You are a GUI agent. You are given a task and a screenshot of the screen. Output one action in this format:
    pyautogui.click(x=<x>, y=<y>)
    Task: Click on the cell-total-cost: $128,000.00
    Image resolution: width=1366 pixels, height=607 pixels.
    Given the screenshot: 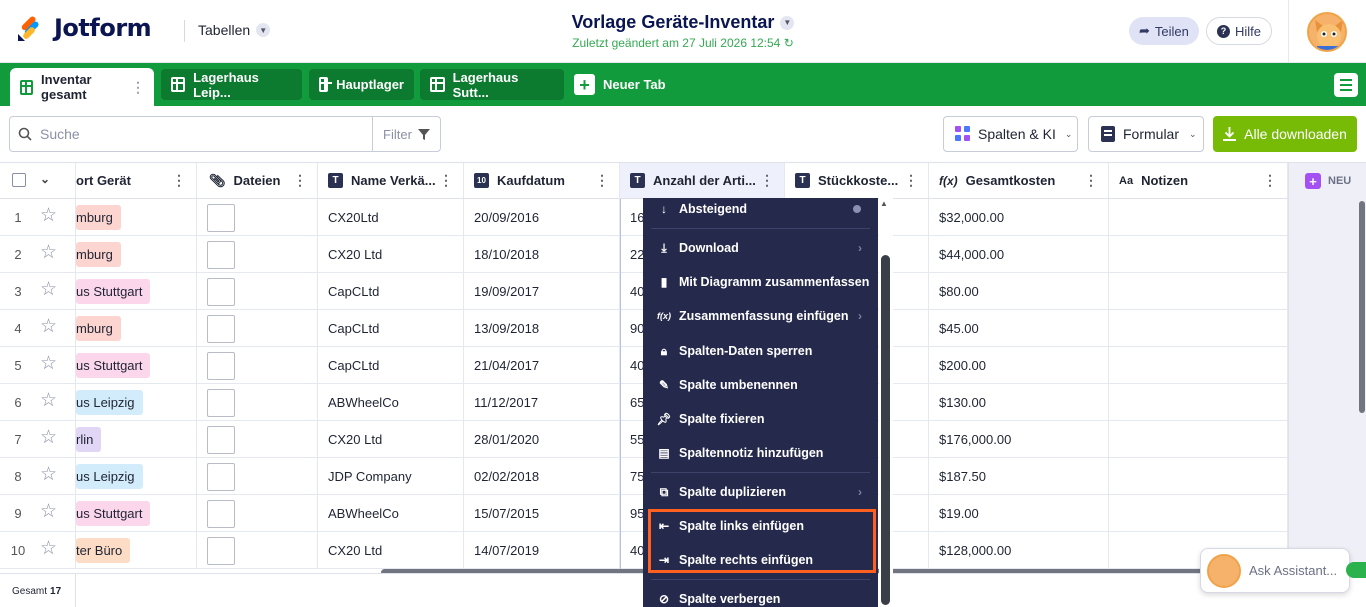 What is the action you would take?
    pyautogui.click(x=1019, y=550)
    